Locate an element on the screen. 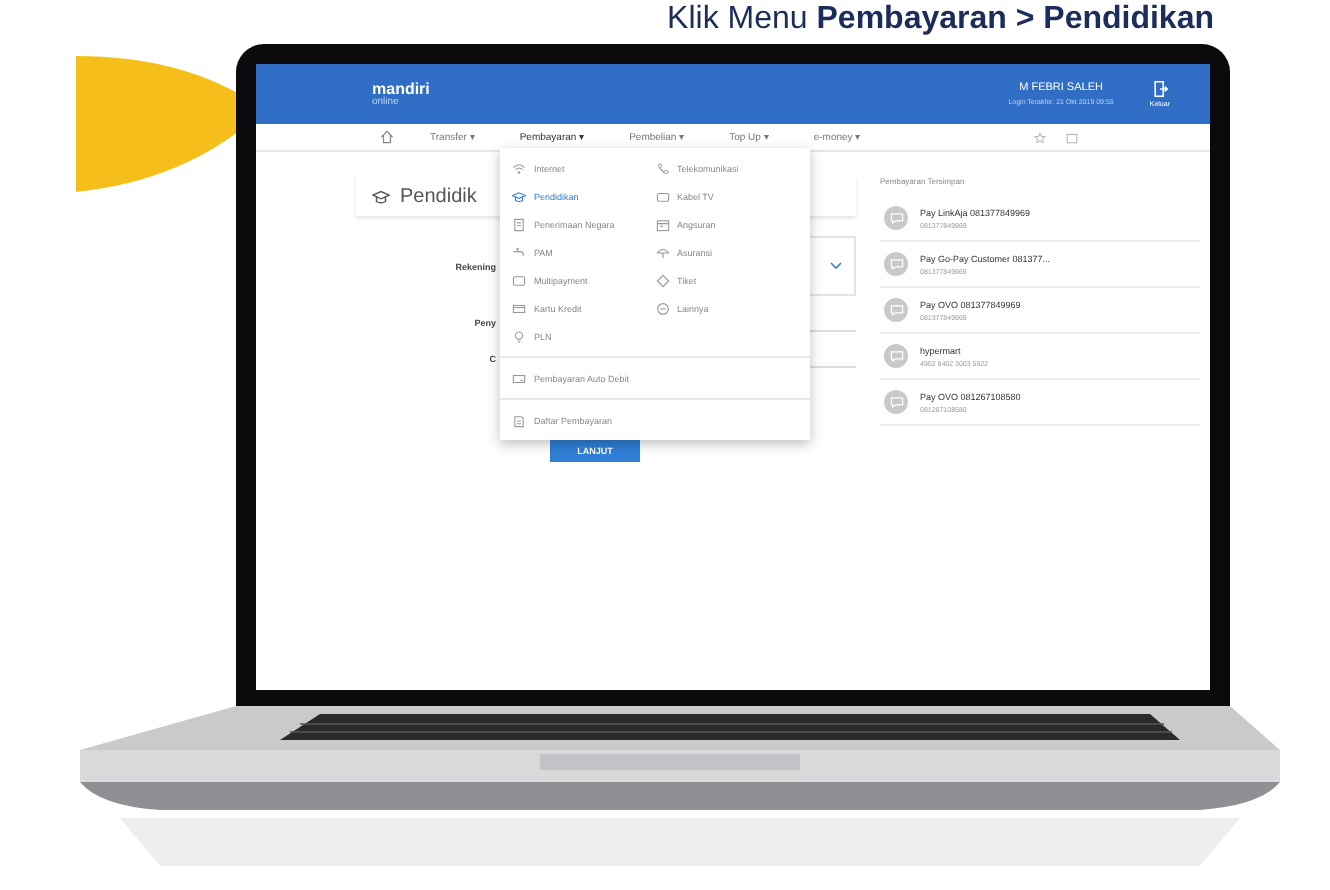 This screenshot has width=1330, height=890. wifi-icon is located at coordinates (519, 168).